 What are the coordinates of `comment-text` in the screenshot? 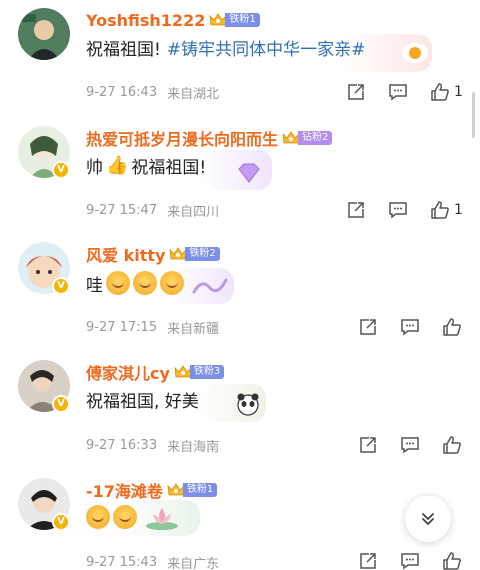 It's located at (111, 517).